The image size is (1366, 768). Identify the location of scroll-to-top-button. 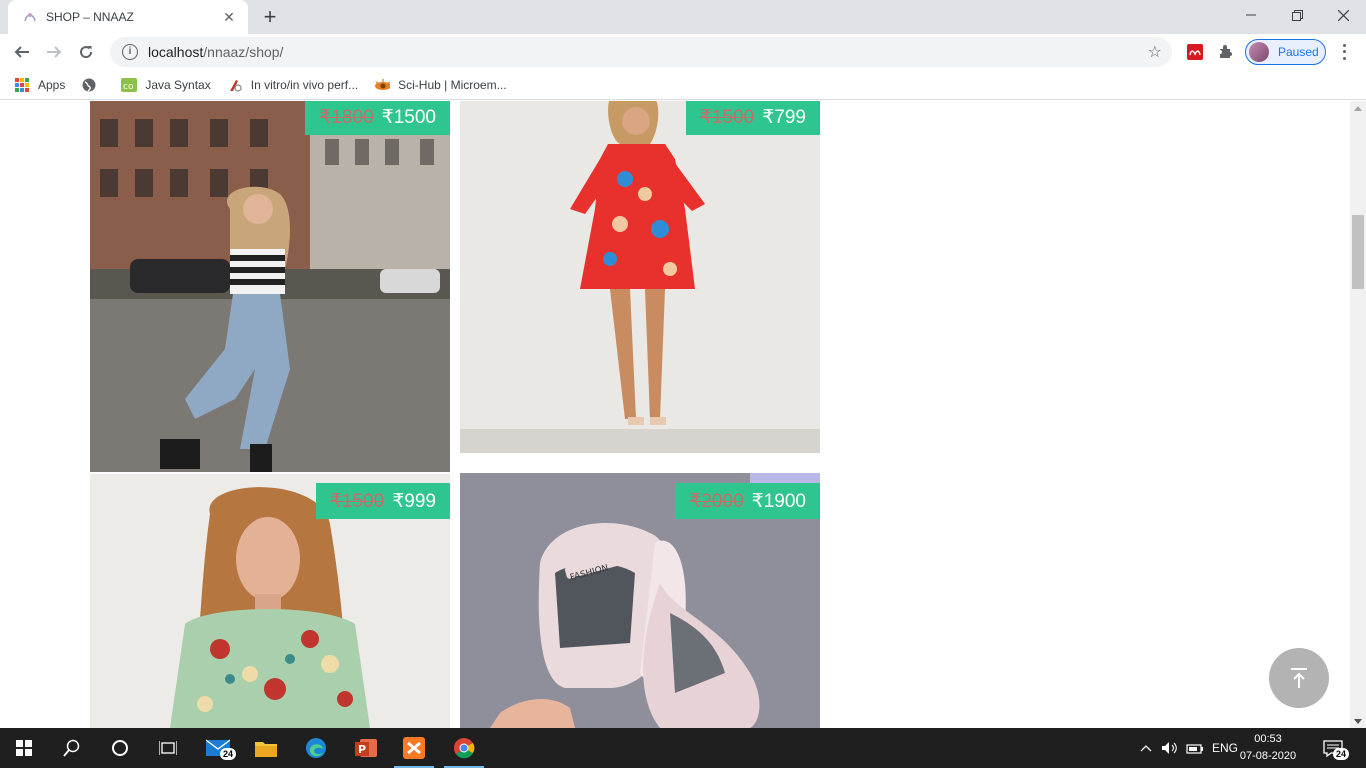
(1299, 678).